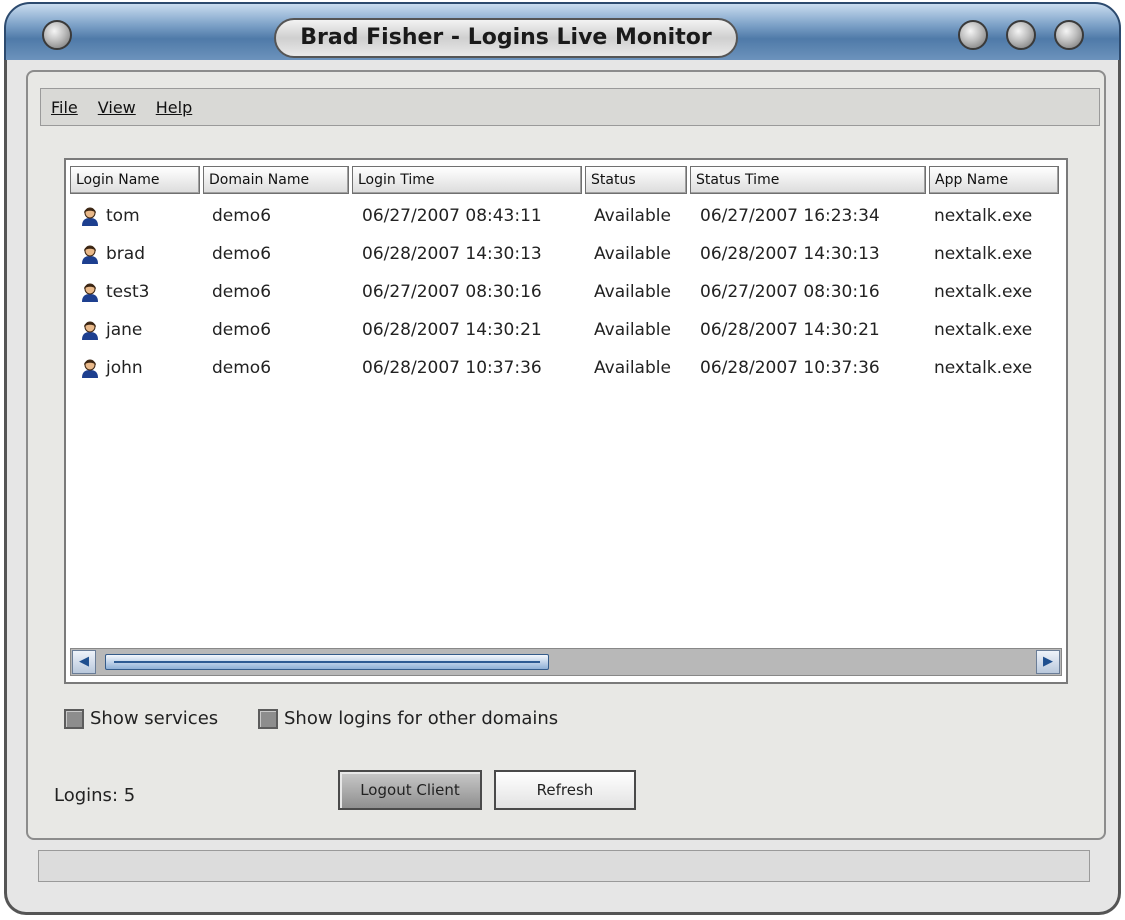 The image size is (1125, 920). What do you see at coordinates (1069, 35) in the screenshot?
I see `close-button` at bounding box center [1069, 35].